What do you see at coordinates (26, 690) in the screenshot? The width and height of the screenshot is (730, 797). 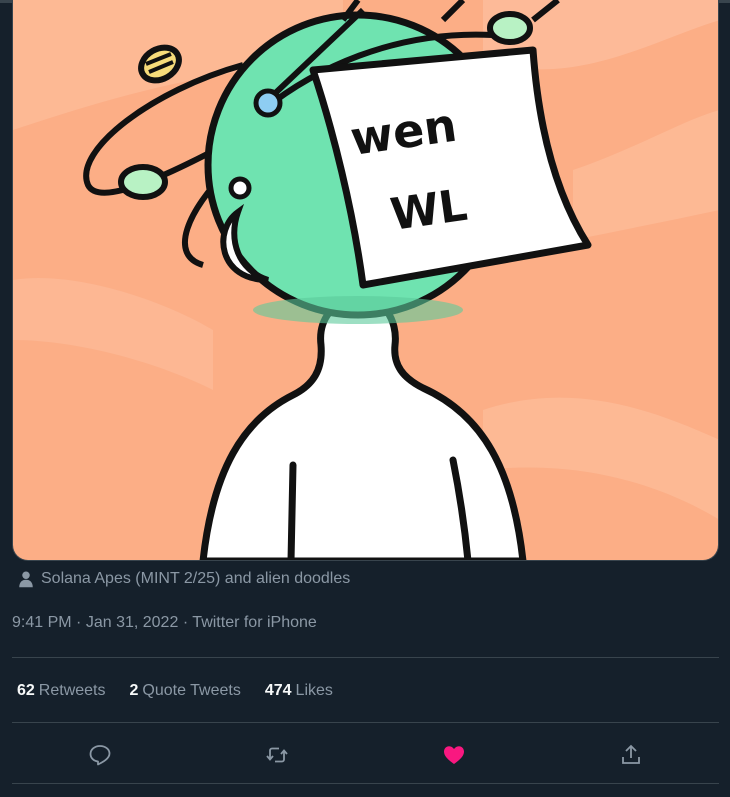 I see `retweets-count: 62` at bounding box center [26, 690].